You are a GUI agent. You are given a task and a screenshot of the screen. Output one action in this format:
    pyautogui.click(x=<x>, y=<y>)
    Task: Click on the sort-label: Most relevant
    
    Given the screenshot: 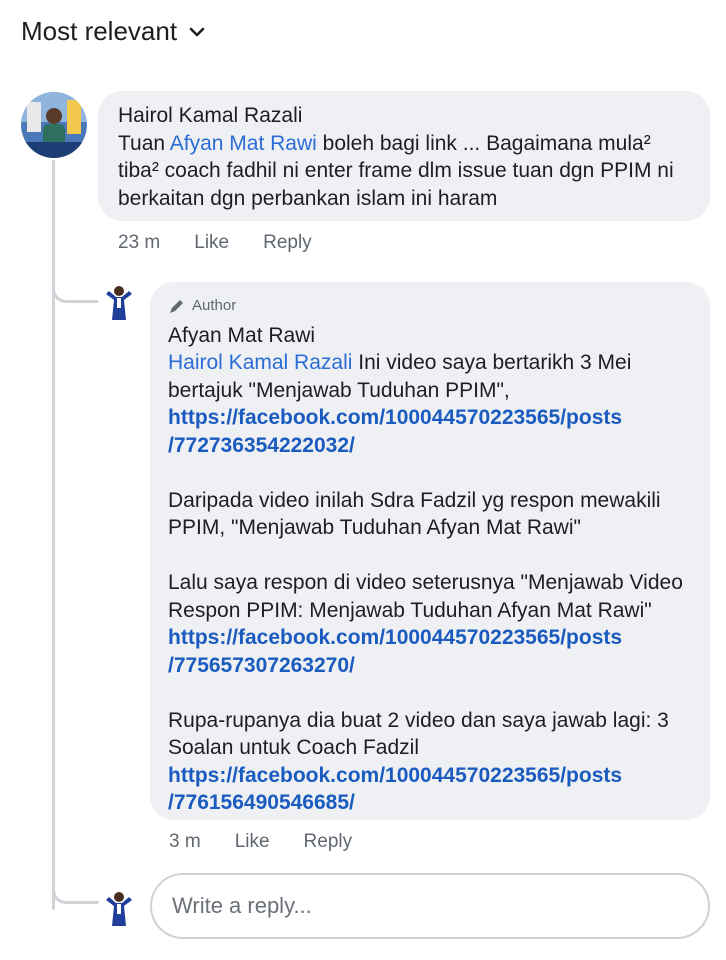 What is the action you would take?
    pyautogui.click(x=99, y=31)
    